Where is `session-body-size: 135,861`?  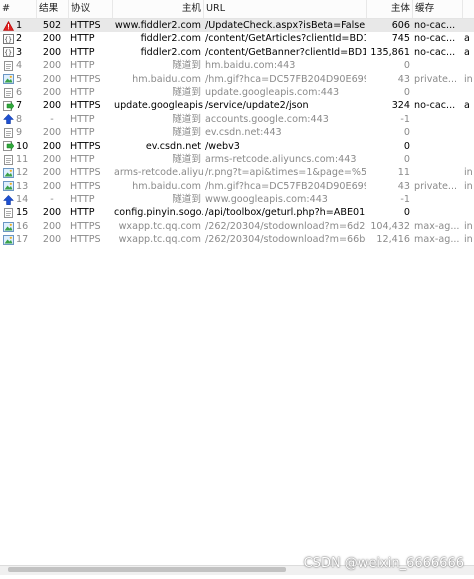
session-body-size: 135,861 is located at coordinates (390, 52).